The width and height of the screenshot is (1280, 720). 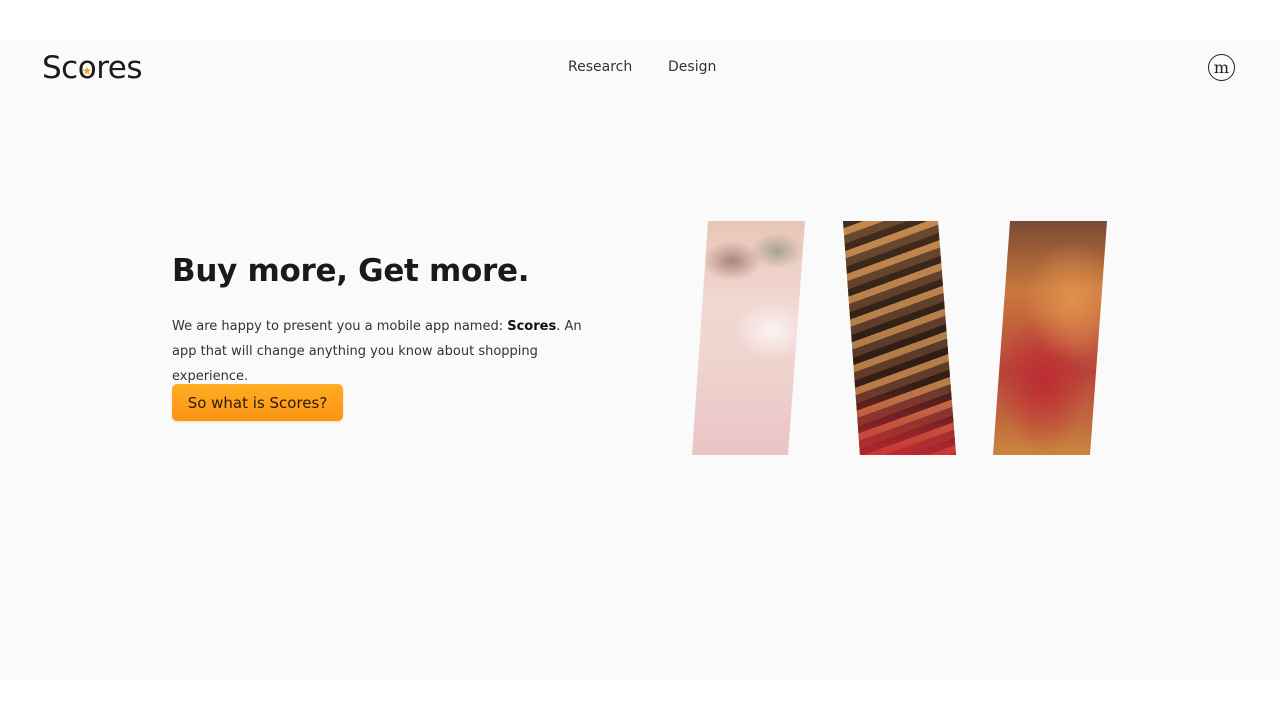 What do you see at coordinates (692, 67) in the screenshot?
I see `nav-design-link: Design` at bounding box center [692, 67].